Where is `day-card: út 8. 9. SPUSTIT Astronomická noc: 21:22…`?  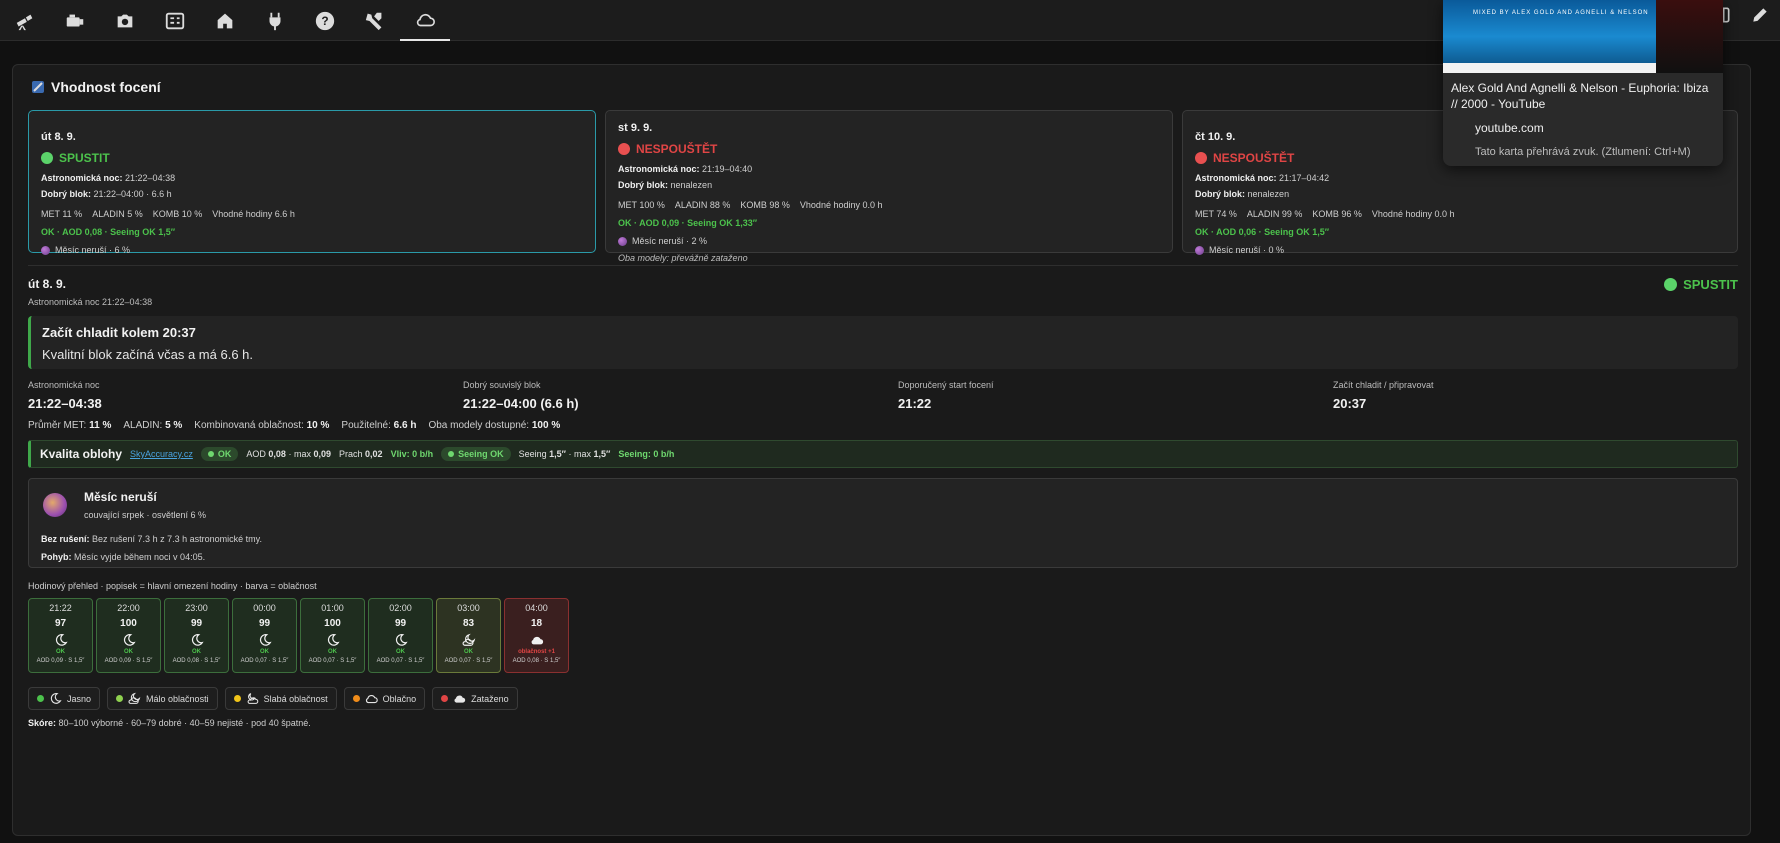
day-card: út 8. 9. SPUSTIT Astronomická noc: 21:22… is located at coordinates (312, 182).